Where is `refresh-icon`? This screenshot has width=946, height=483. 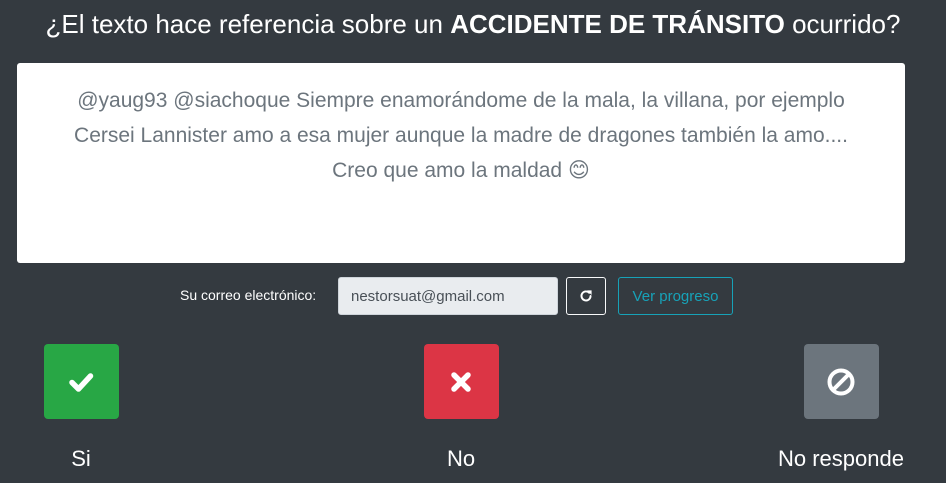 refresh-icon is located at coordinates (586, 296).